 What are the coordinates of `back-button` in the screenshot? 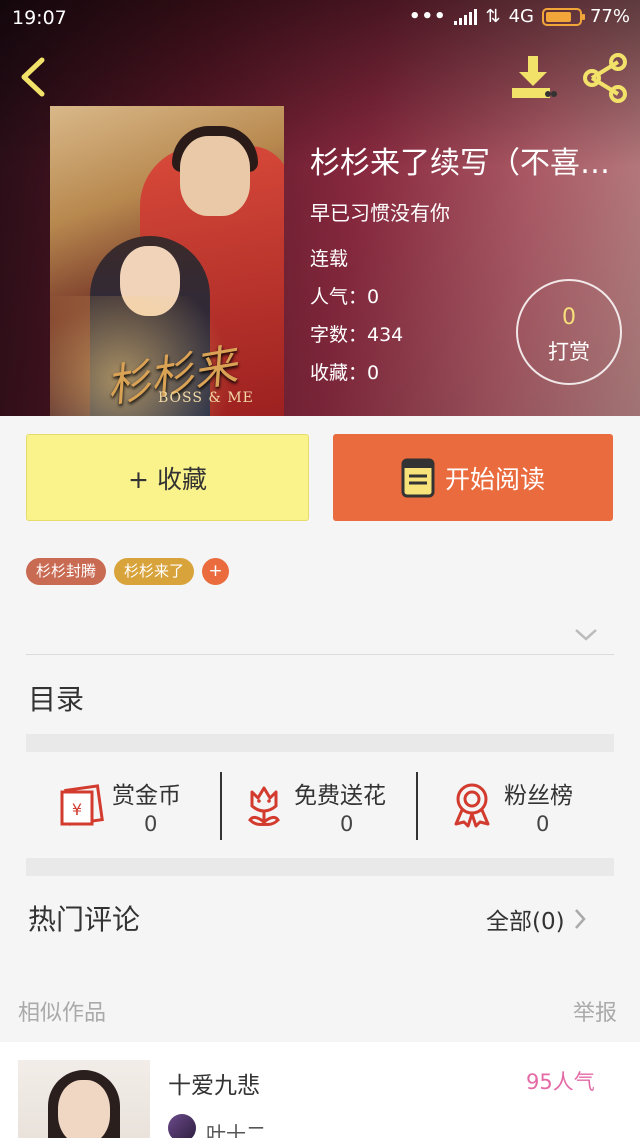 It's located at (34, 77).